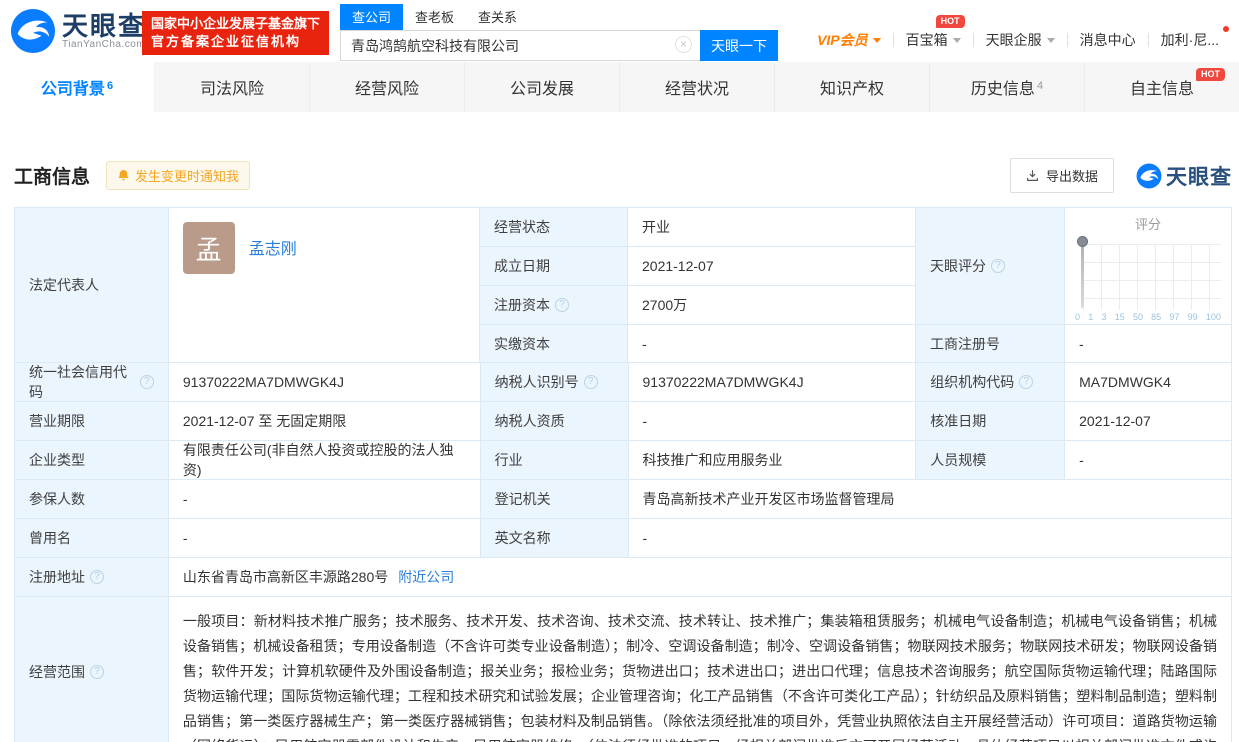 The width and height of the screenshot is (1239, 742). Describe the element at coordinates (1082, 241) in the screenshot. I see `score-slider-pin` at that location.